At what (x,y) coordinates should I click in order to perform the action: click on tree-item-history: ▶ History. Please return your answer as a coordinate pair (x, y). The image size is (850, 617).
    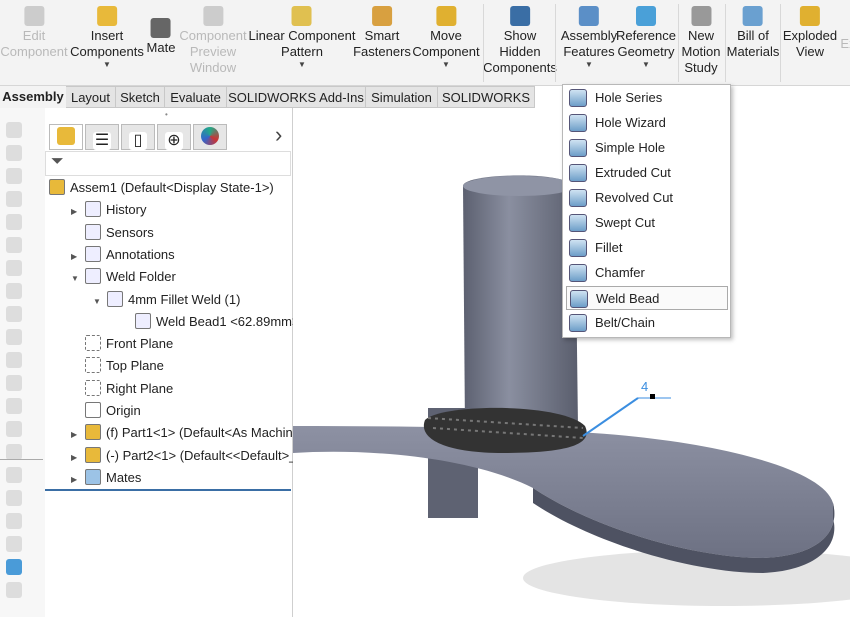
    Looking at the image, I should click on (108, 210).